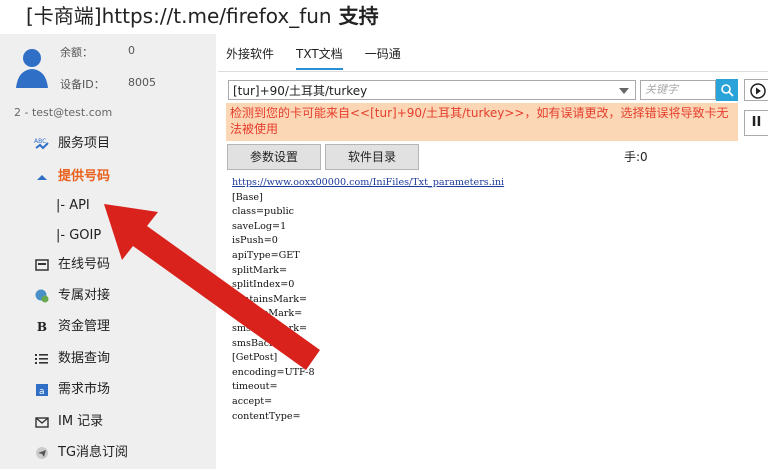  Describe the element at coordinates (267, 314) in the screenshot. I see `content-line: replaceMark=` at that location.